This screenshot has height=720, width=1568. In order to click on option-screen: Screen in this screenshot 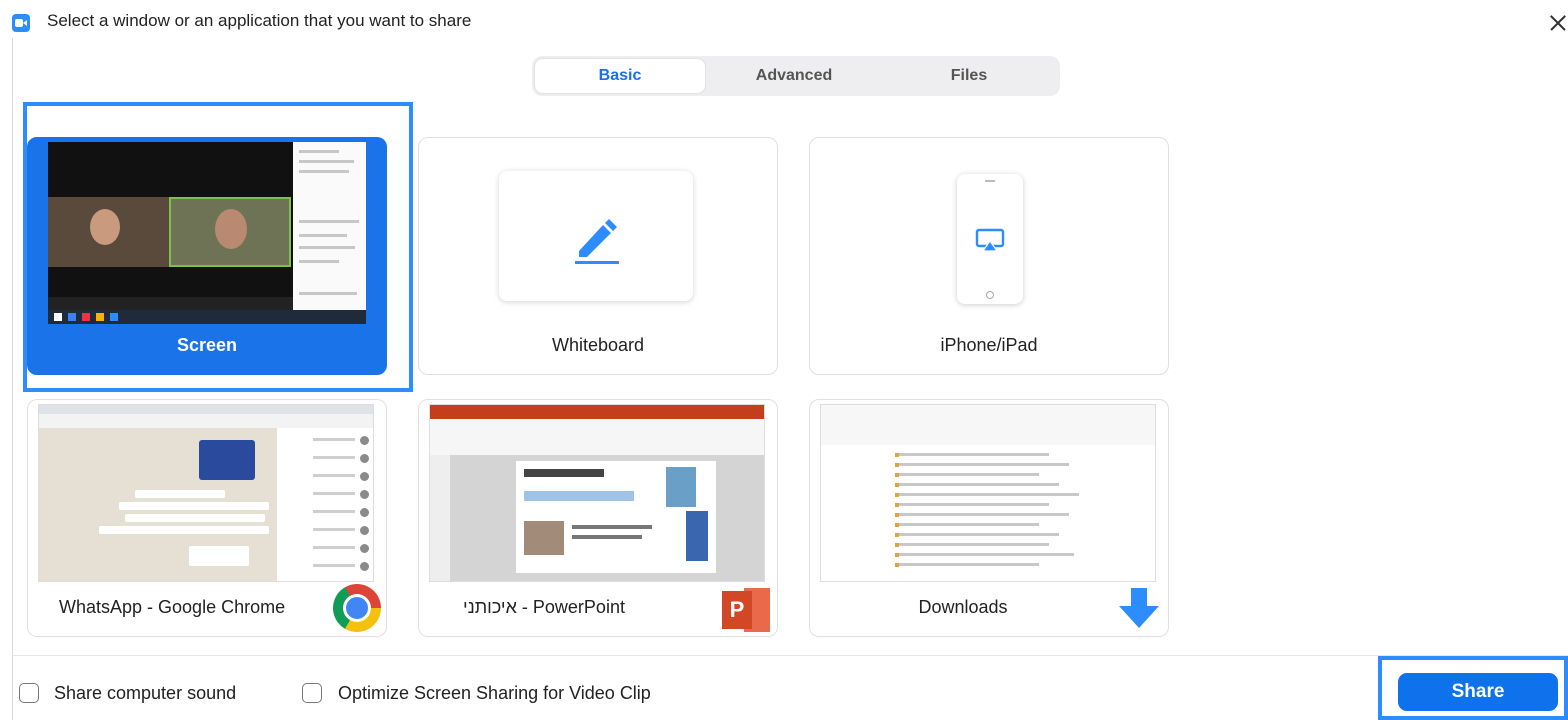, I will do `click(207, 256)`.